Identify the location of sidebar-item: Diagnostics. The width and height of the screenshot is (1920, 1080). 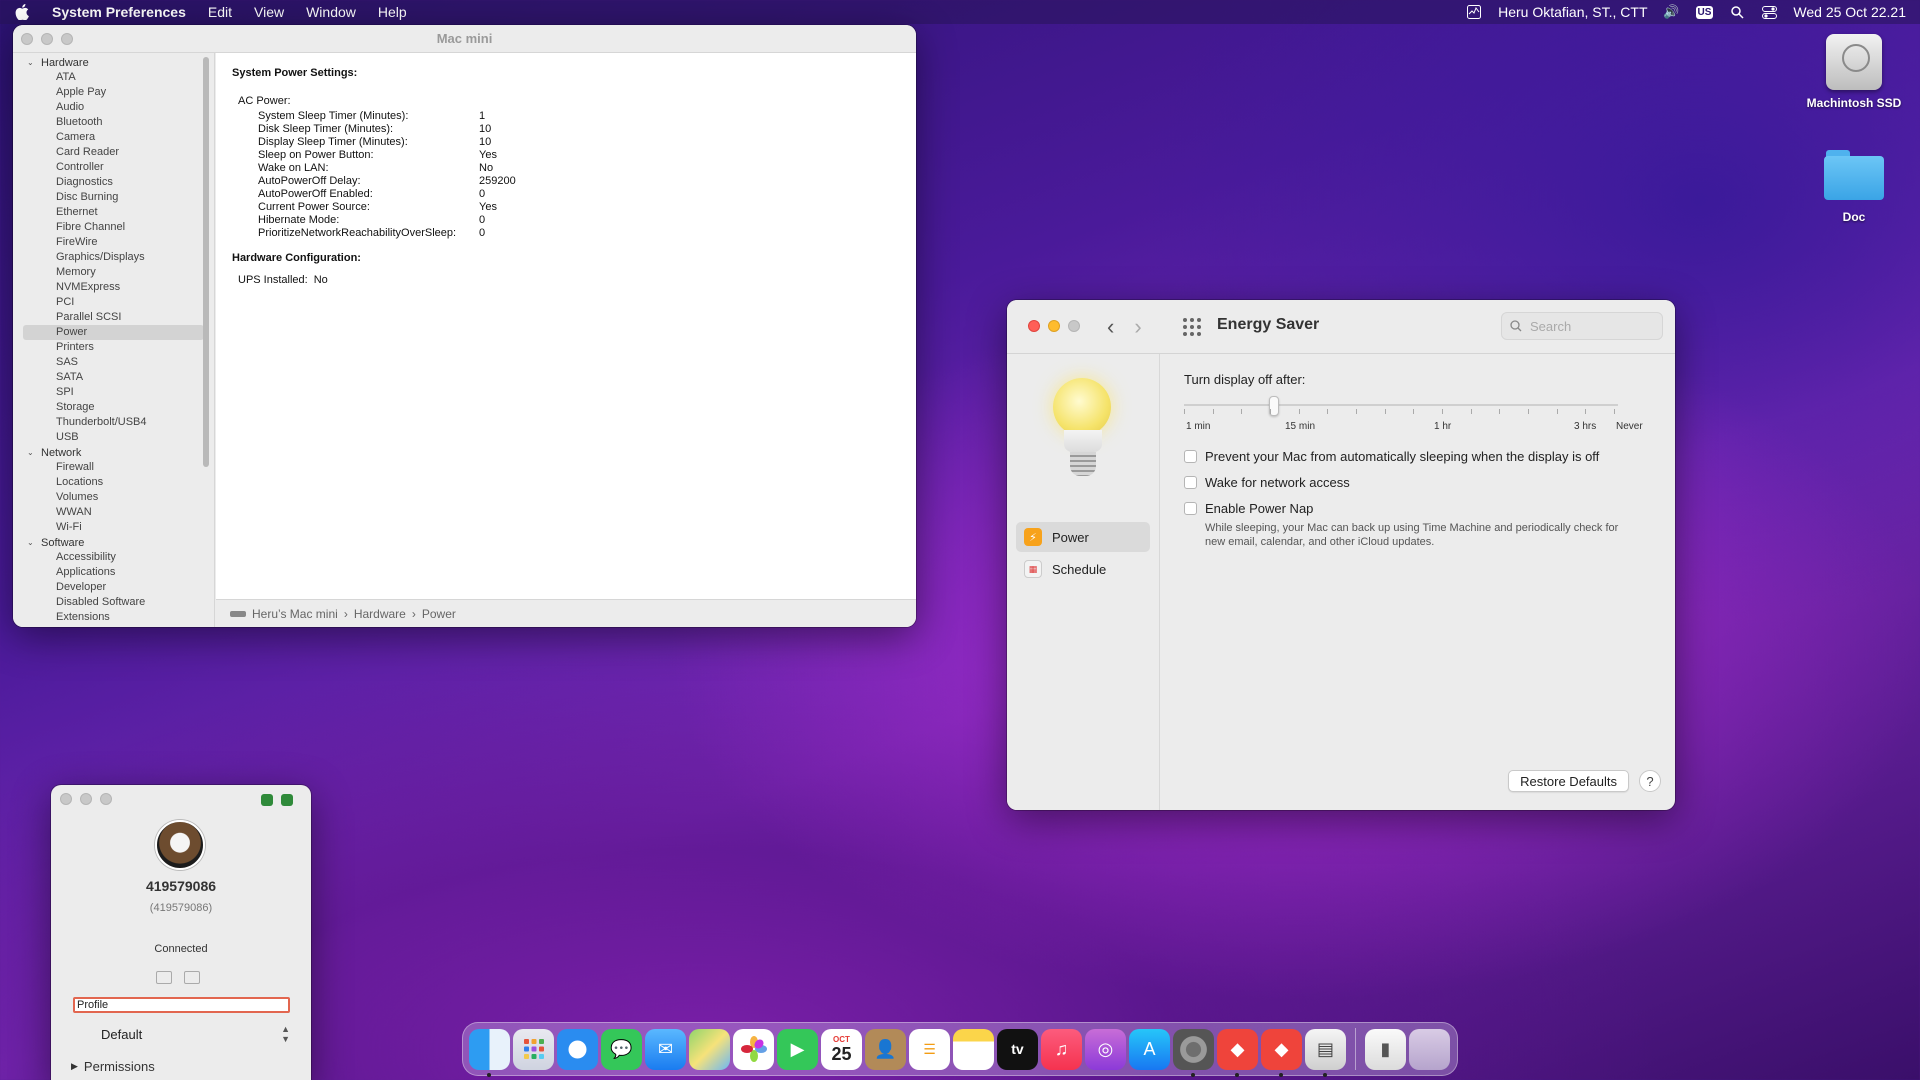
(113, 182).